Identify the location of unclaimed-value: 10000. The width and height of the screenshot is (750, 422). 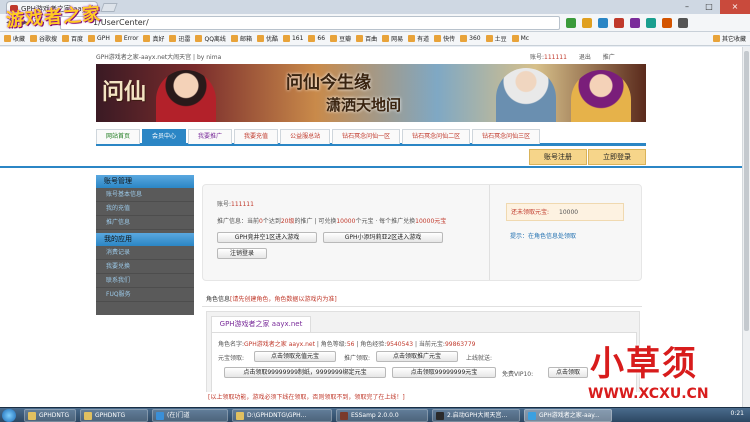
(569, 212).